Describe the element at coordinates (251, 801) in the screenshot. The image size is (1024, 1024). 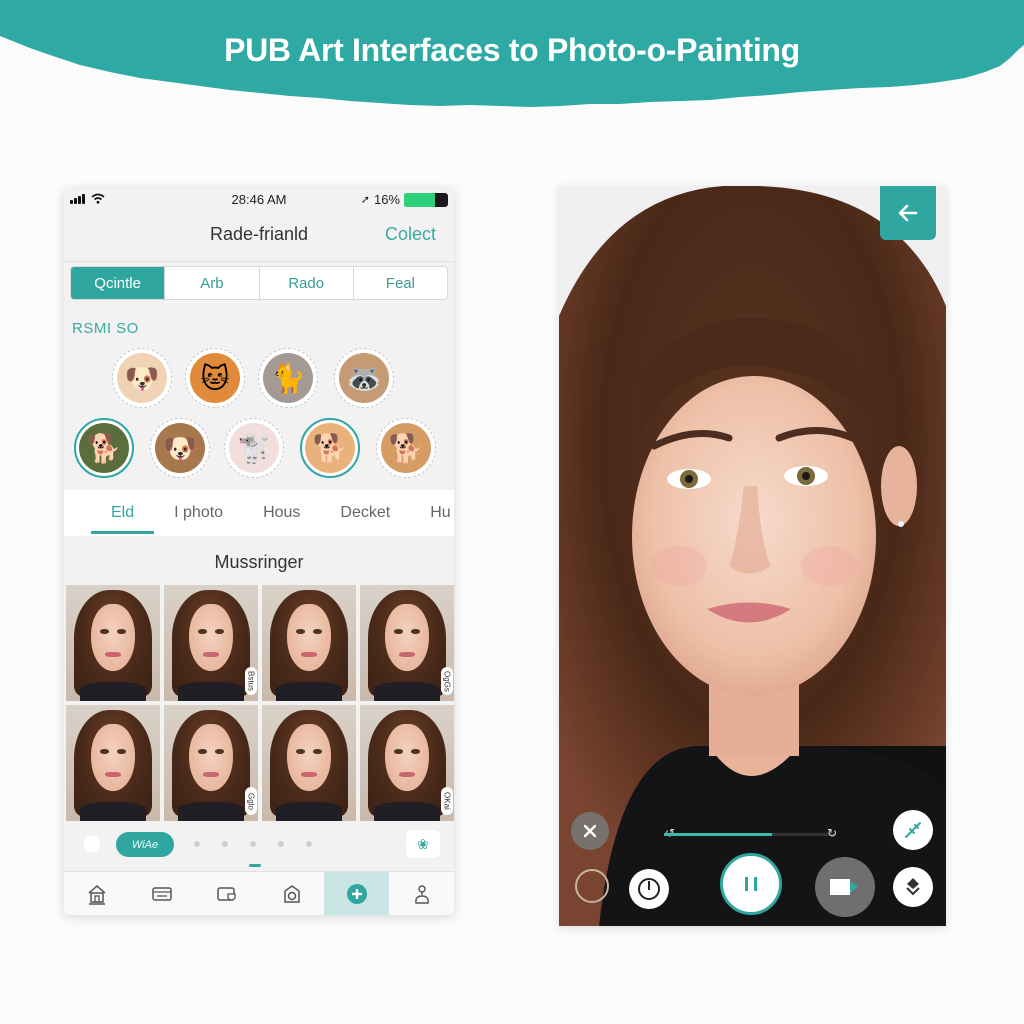
I see `photo-watermark: Gglo` at that location.